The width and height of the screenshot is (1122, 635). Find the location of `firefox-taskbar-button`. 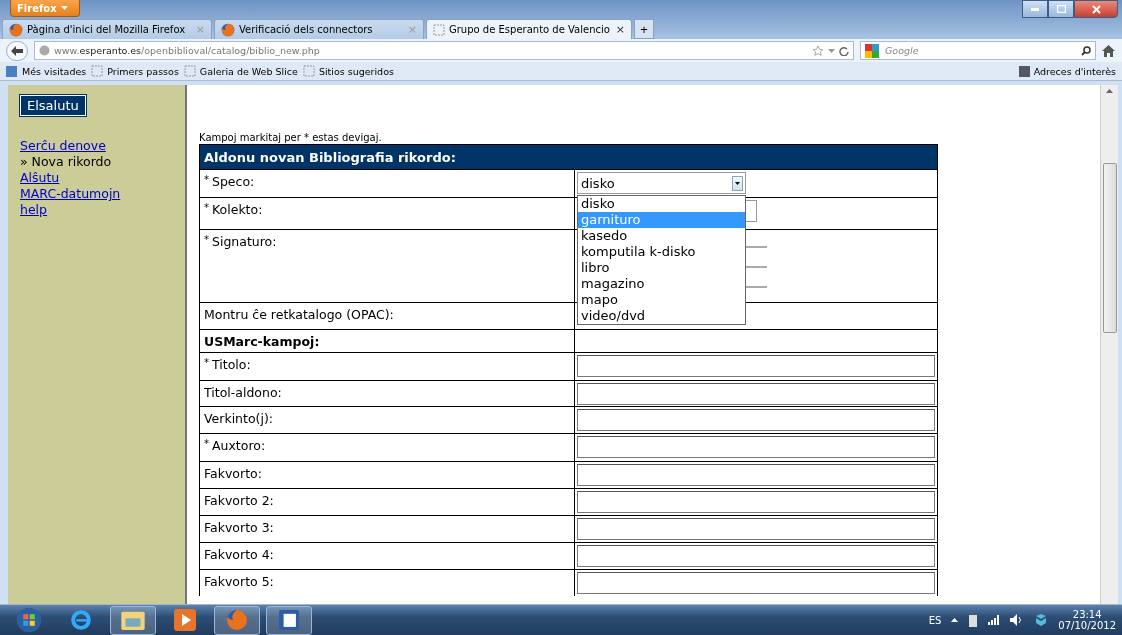

firefox-taskbar-button is located at coordinates (237, 620).